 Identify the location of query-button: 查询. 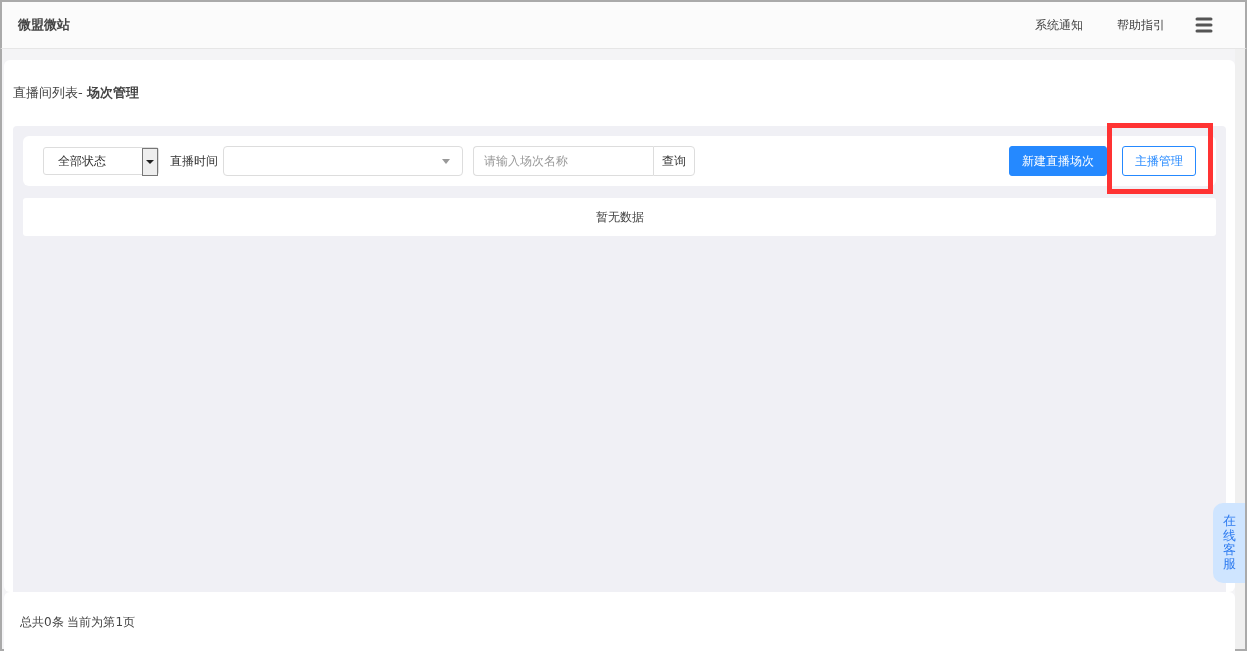
(674, 161).